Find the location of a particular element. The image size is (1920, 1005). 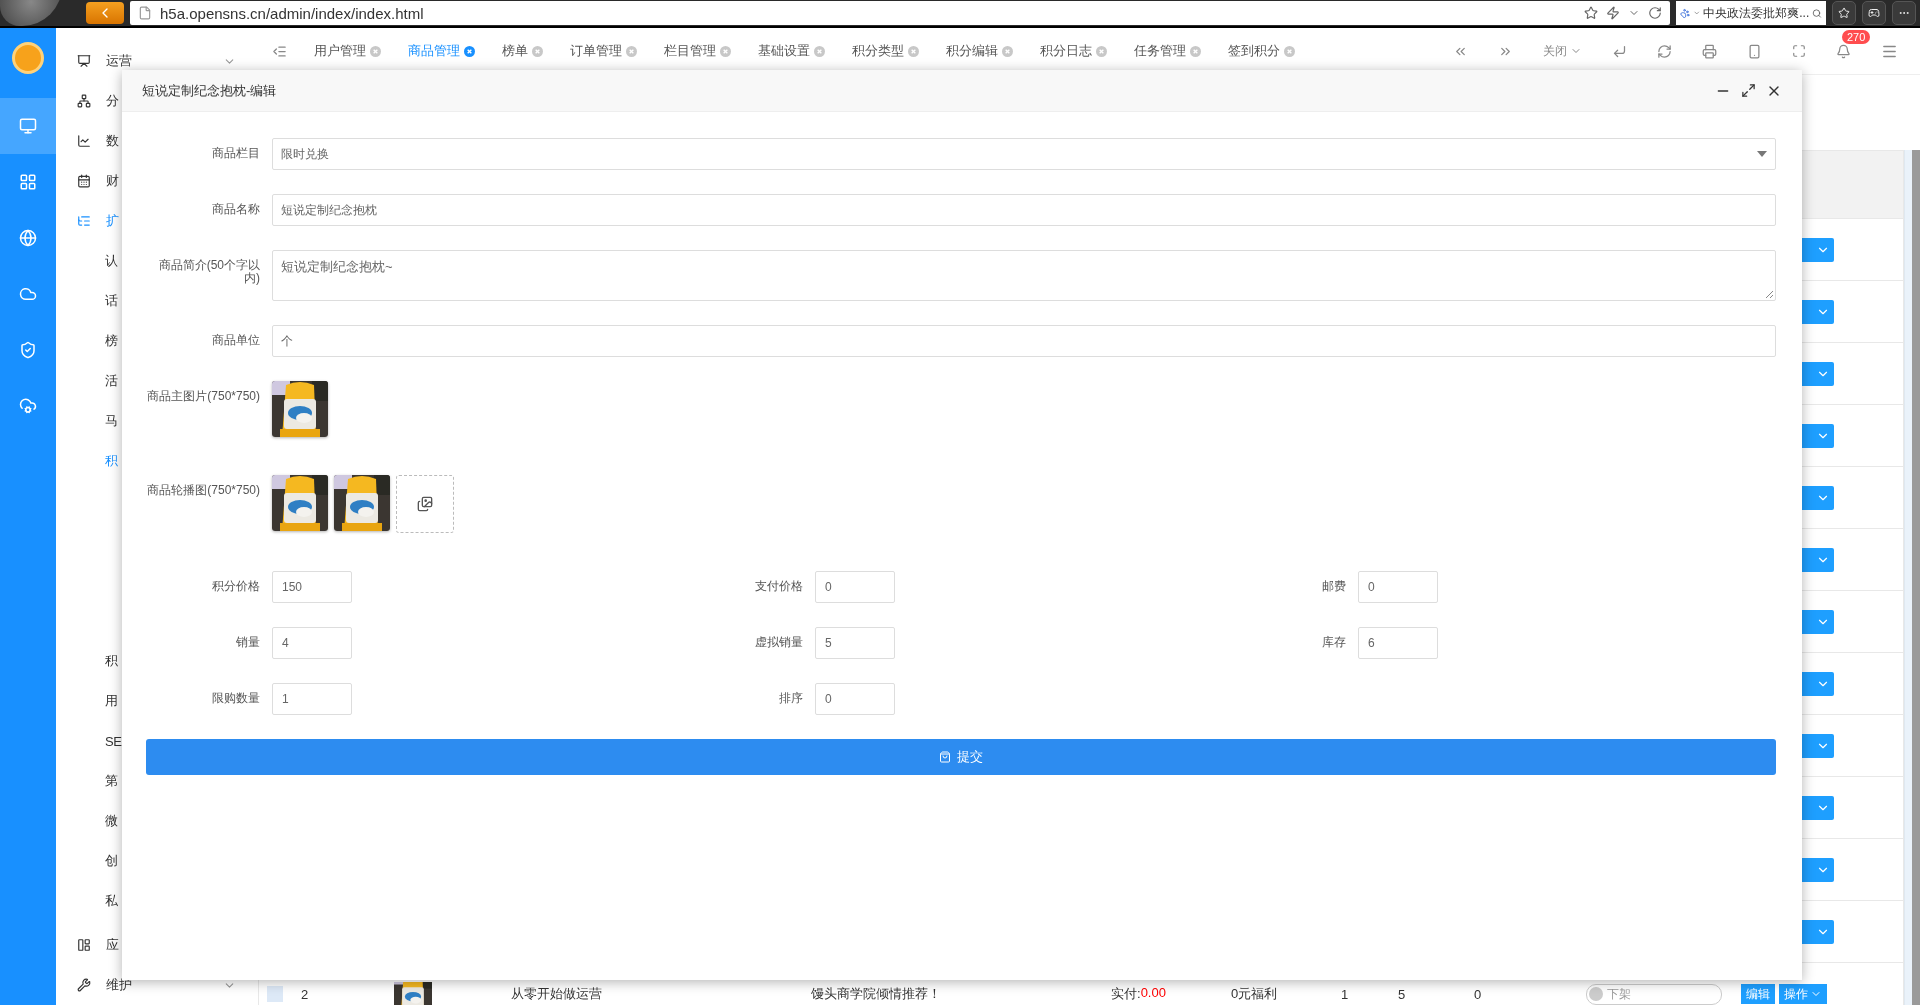

field-label: 商品栏目 is located at coordinates (235, 153).